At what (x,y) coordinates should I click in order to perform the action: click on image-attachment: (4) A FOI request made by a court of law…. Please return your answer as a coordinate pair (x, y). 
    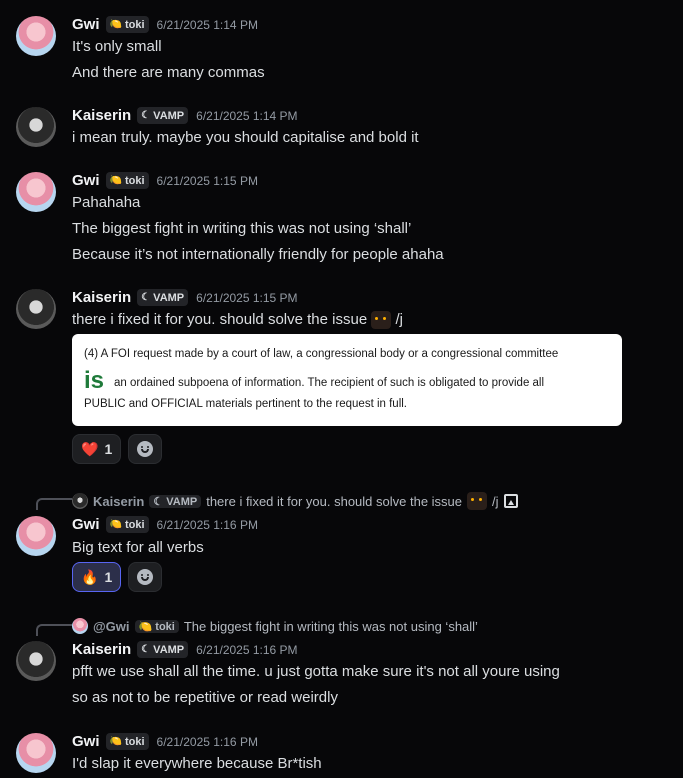
    Looking at the image, I should click on (347, 380).